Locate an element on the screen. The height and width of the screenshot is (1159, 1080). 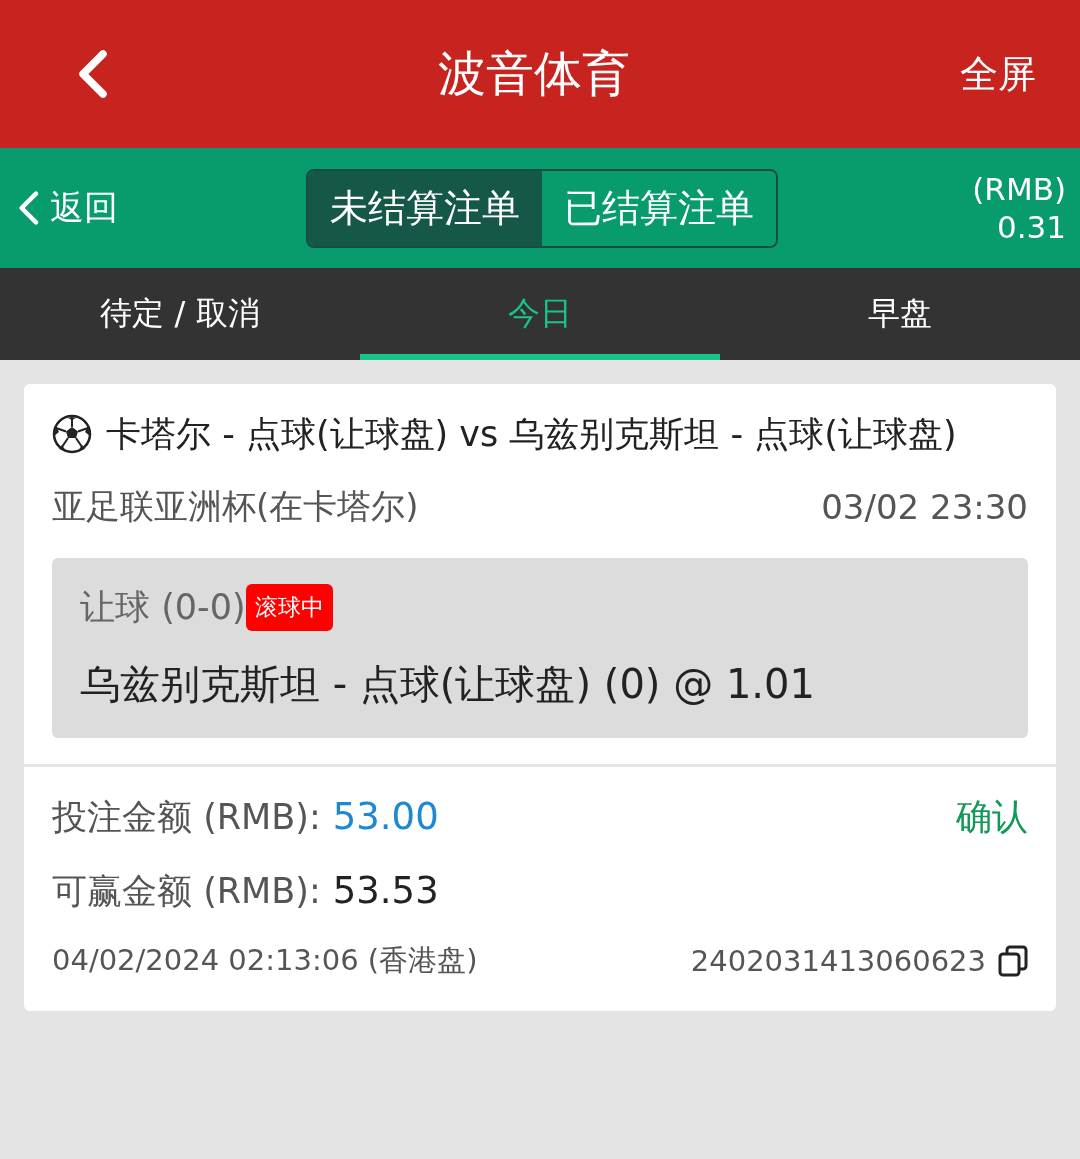
soccer-ball-icon is located at coordinates (72, 434).